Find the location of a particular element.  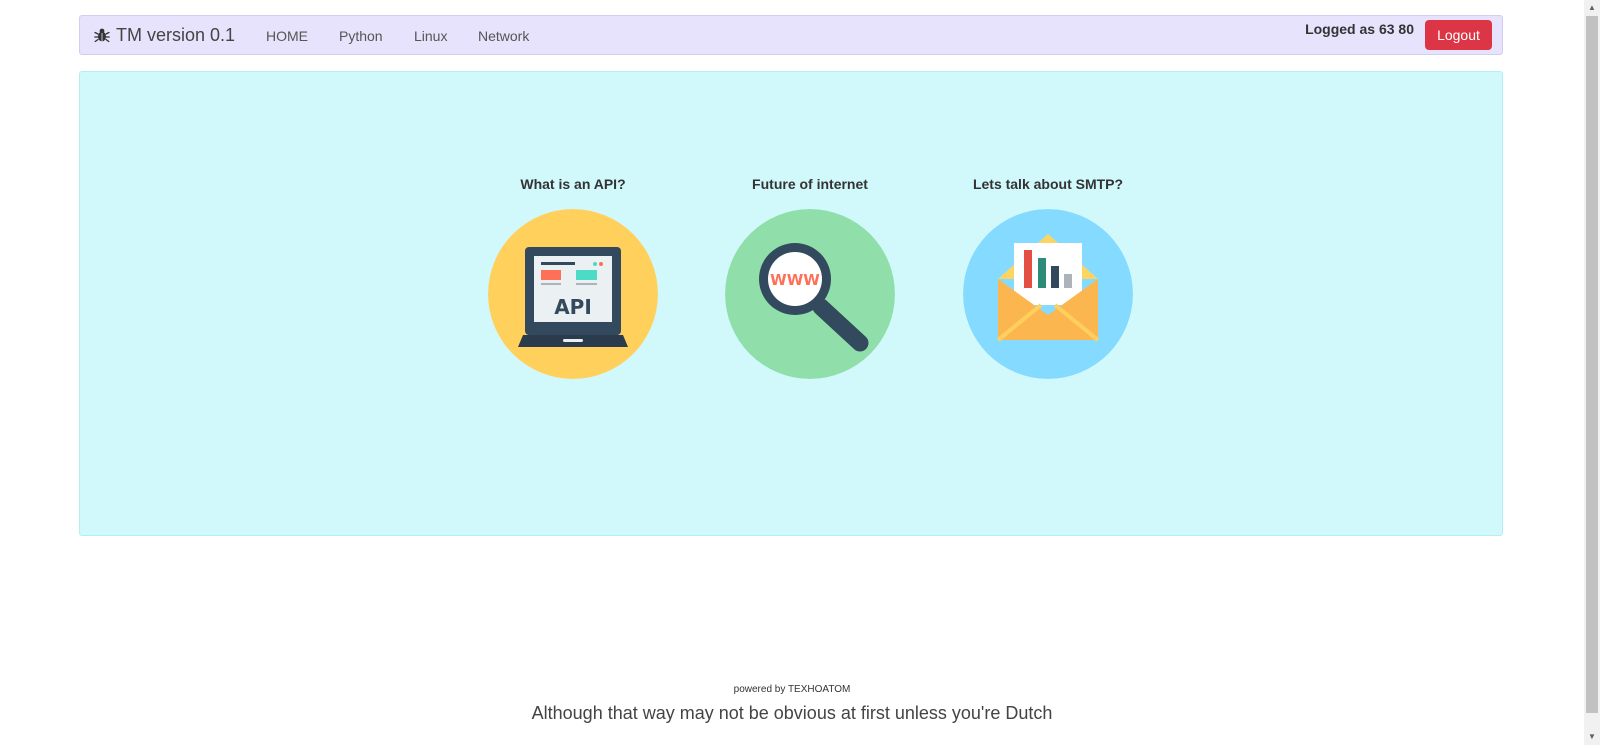

topic-card-internet: Future of internet WWW is located at coordinates (810, 276).